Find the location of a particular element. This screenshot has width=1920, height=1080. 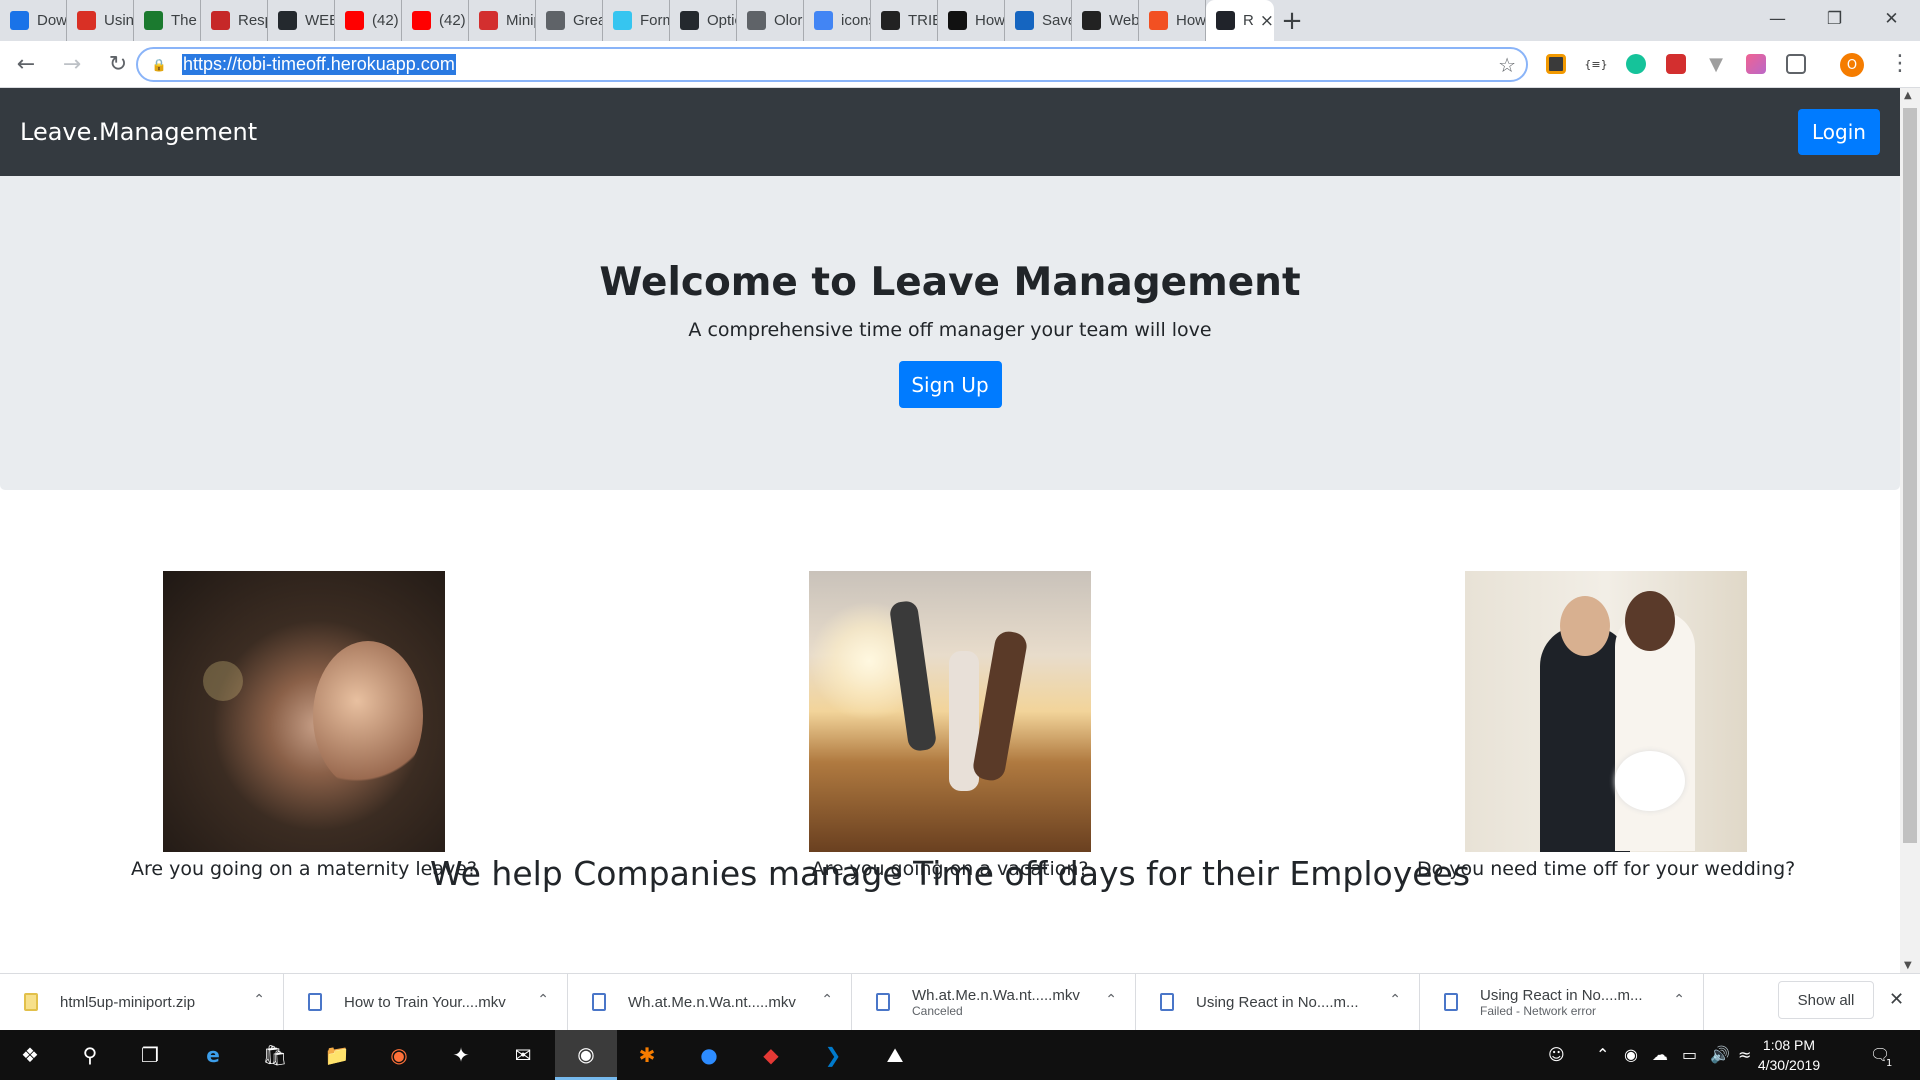

browser-tab: Optic is located at coordinates (703, 20).